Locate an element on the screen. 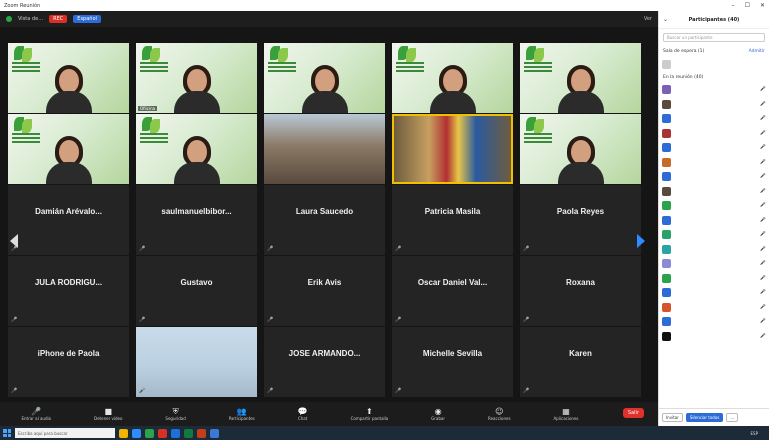 This screenshot has height=440, width=769. excel-icon is located at coordinates (188, 433).